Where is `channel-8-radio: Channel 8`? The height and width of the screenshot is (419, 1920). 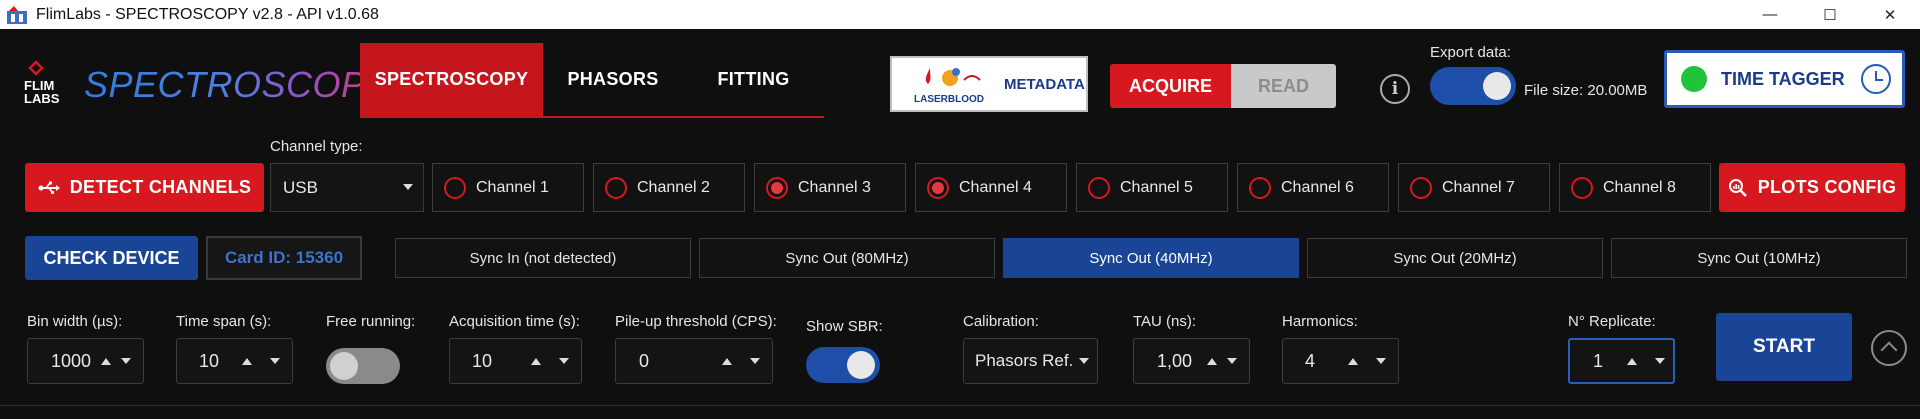 channel-8-radio: Channel 8 is located at coordinates (1635, 187).